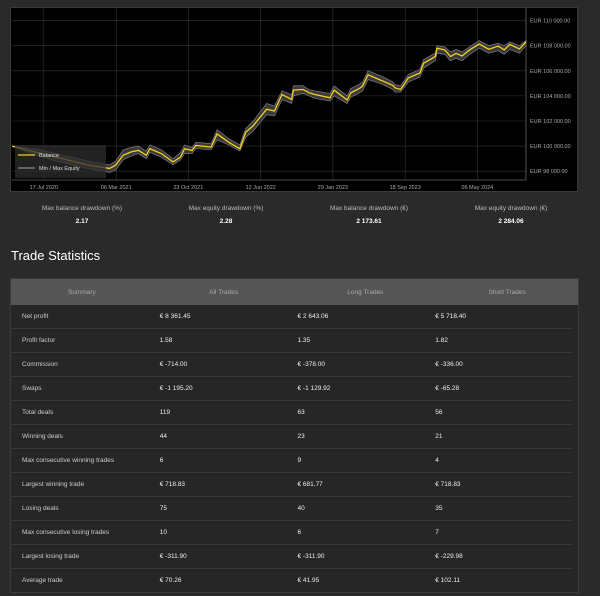 The image size is (600, 596). I want to click on table-row: Net profit € 8 361.45 € 2 643.06 € 5 718.40, so click(292, 317).